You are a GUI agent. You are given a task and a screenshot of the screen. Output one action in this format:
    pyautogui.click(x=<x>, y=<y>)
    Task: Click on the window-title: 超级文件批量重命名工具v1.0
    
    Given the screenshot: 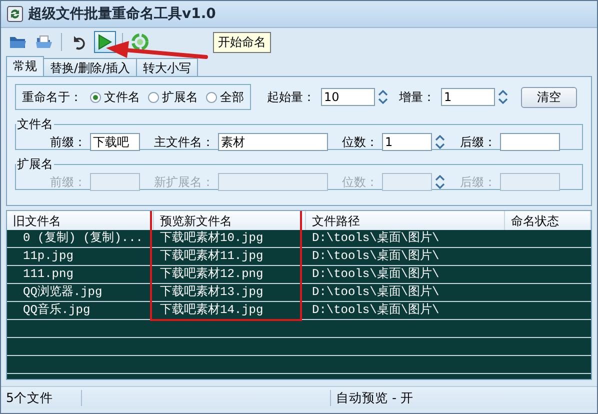 What is the action you would take?
    pyautogui.click(x=122, y=14)
    